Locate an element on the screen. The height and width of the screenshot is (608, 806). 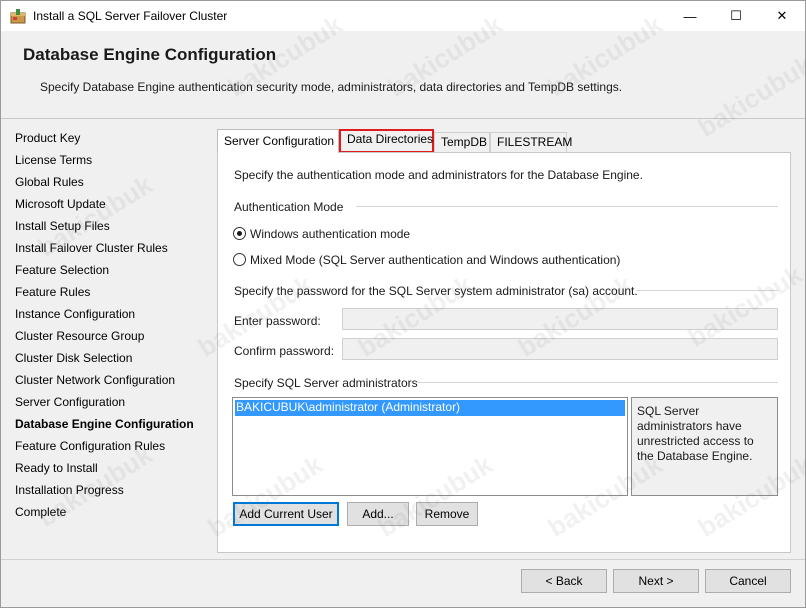
maximize-button: ☐ is located at coordinates (736, 16).